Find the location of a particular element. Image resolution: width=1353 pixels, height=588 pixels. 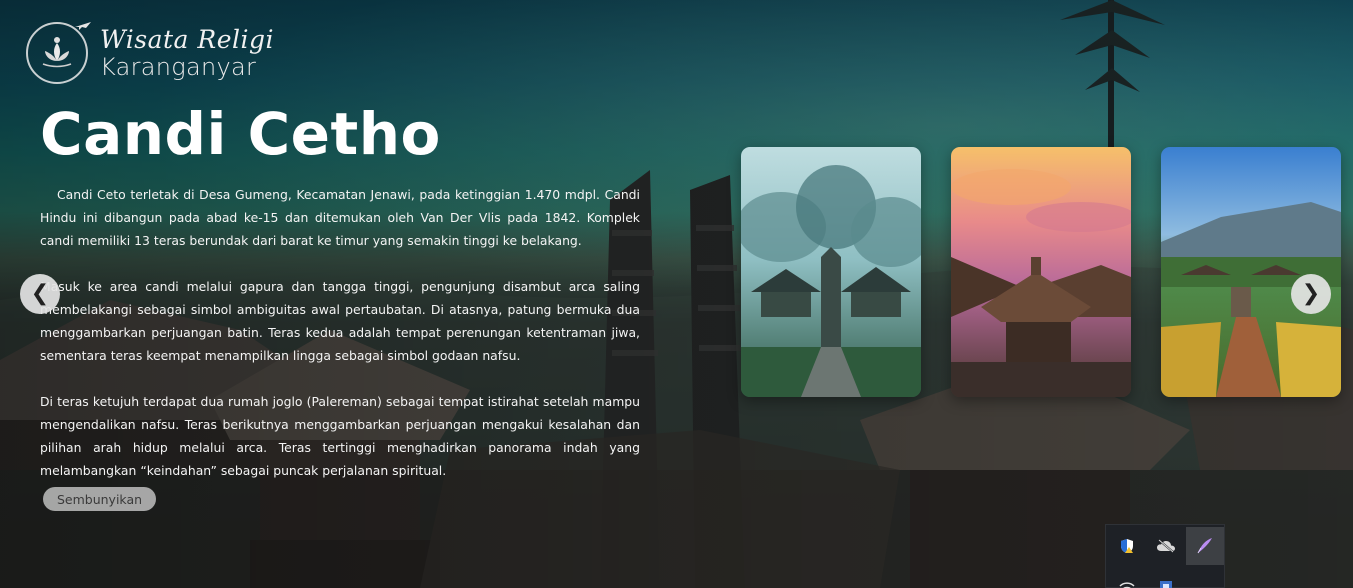

lotus-plane-icon is located at coordinates (58, 53).